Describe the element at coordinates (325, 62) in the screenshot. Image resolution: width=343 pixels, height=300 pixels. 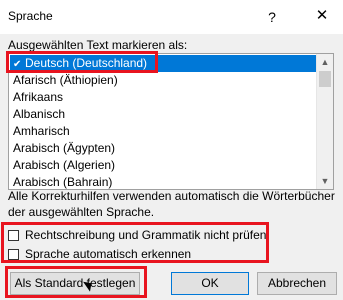
I see `scroll-up-icon: ▲` at that location.